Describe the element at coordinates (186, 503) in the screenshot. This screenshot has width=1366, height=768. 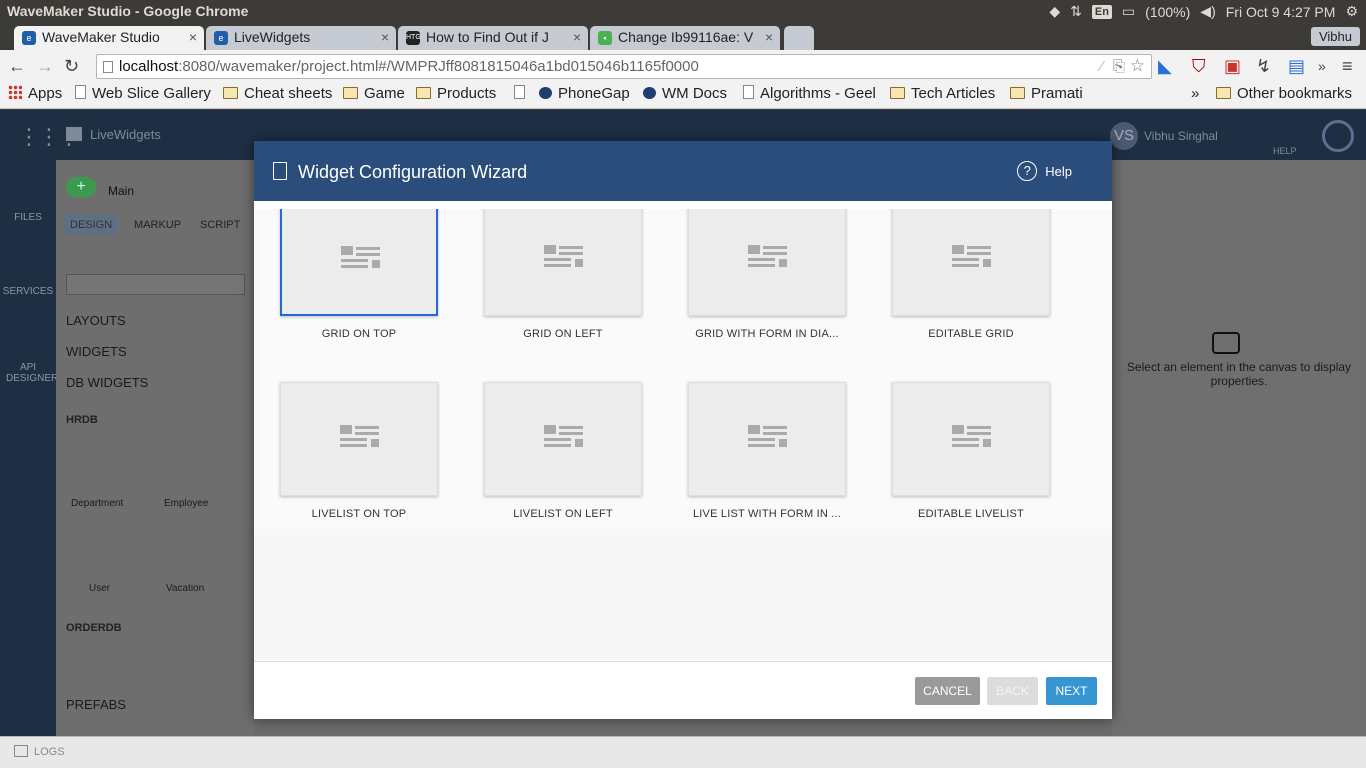
I see `db-widget-employee: Employee` at that location.